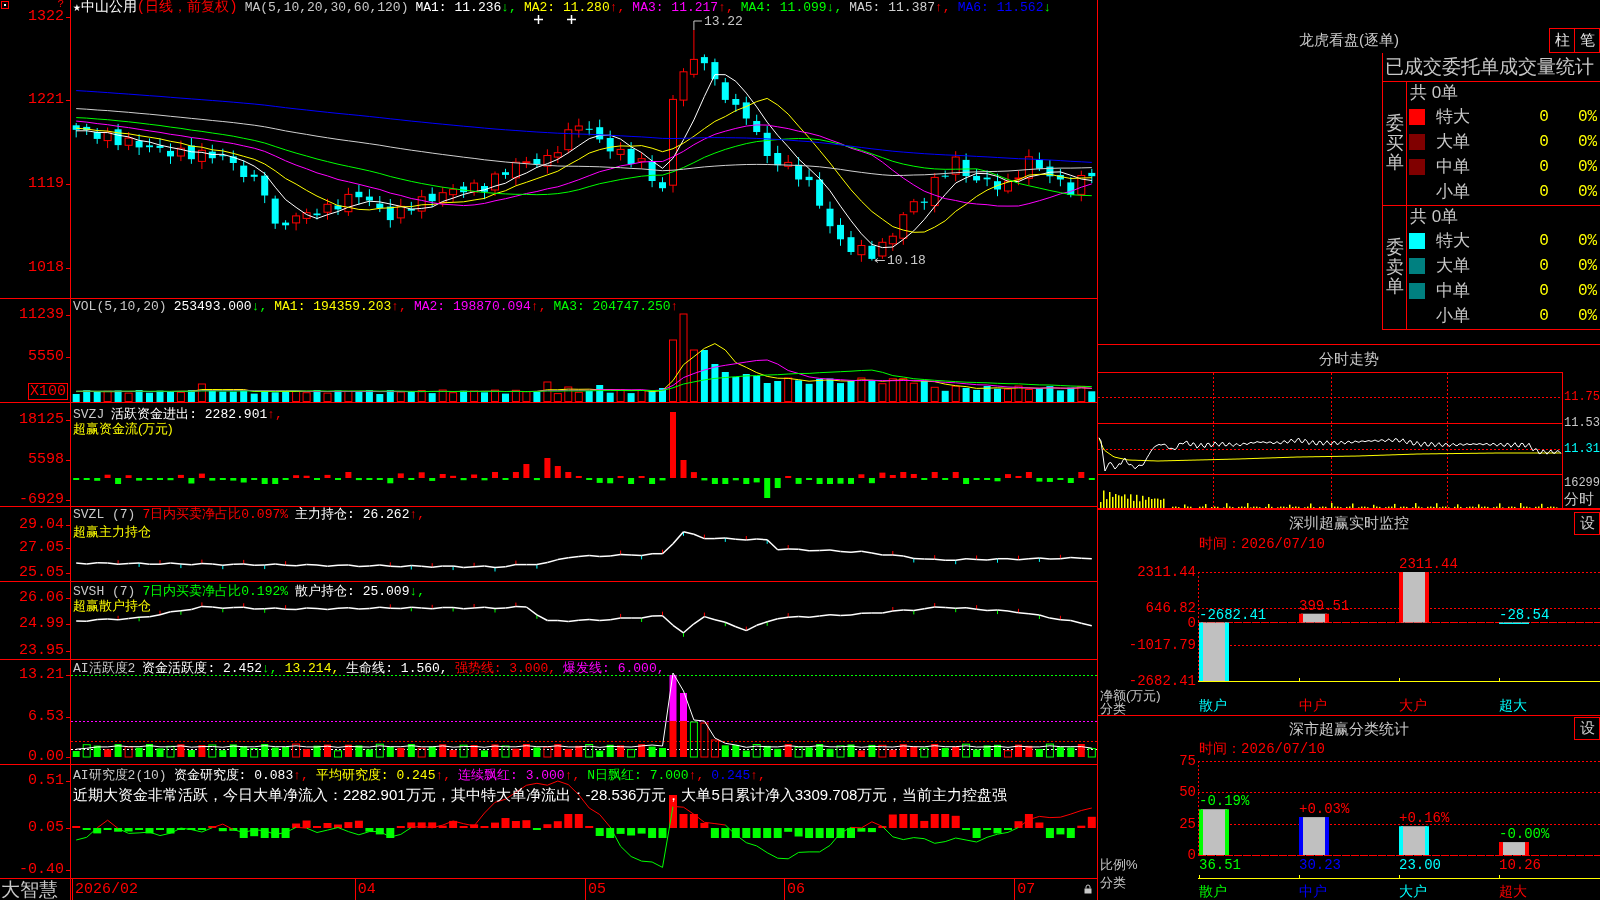 This screenshot has width=1600, height=900. Describe the element at coordinates (1394, 143) in the screenshot. I see `group-label: 委买单` at that location.